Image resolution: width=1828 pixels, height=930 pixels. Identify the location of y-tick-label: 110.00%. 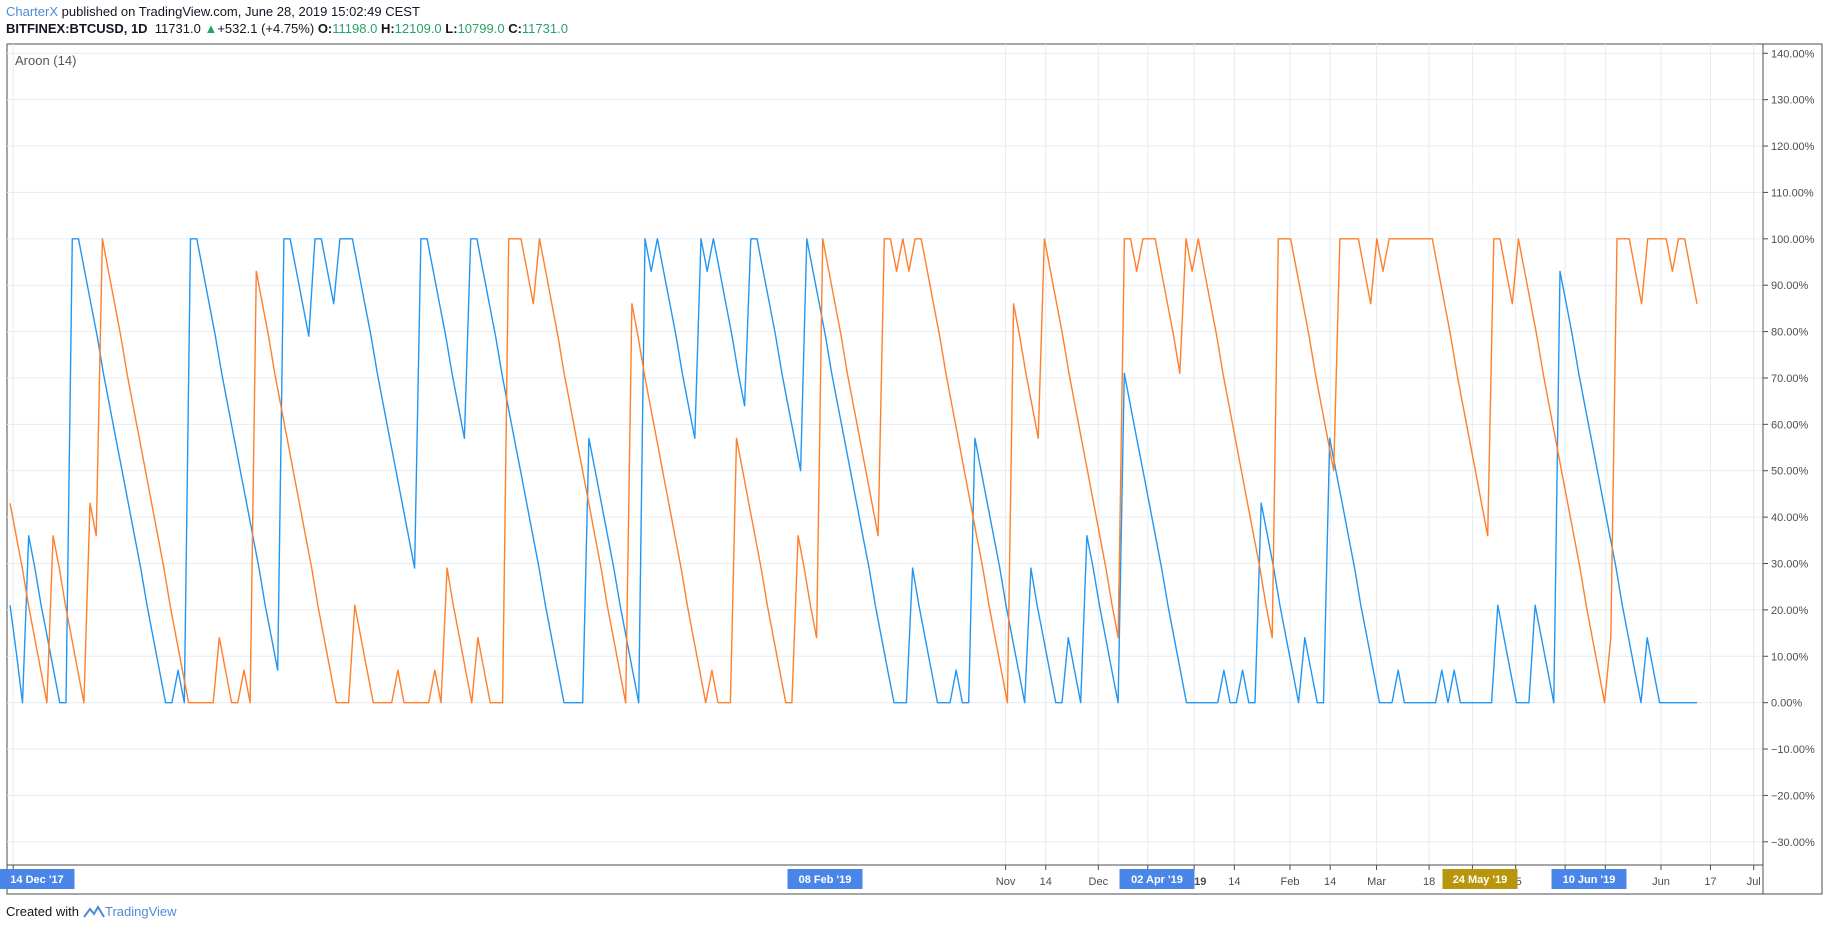
(1792, 193).